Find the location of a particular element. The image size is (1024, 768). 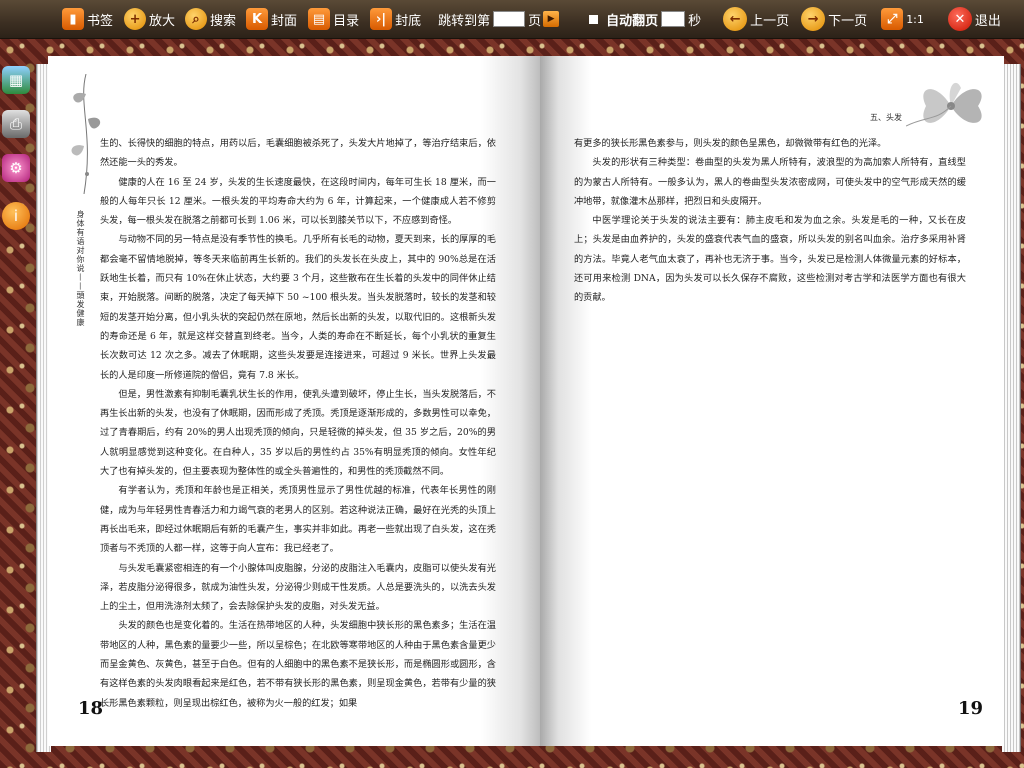

search-button: ⌕ 搜索 is located at coordinates (210, 19).